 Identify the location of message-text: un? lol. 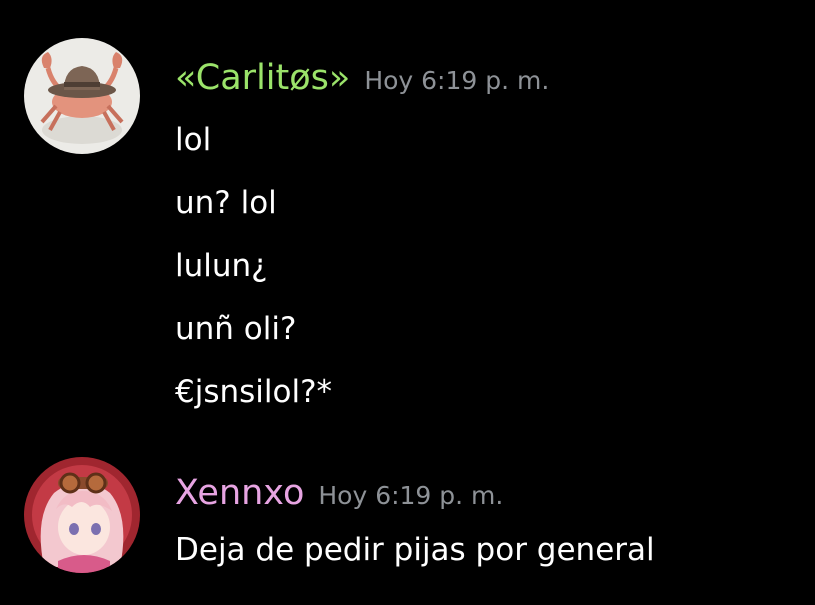
(226, 203).